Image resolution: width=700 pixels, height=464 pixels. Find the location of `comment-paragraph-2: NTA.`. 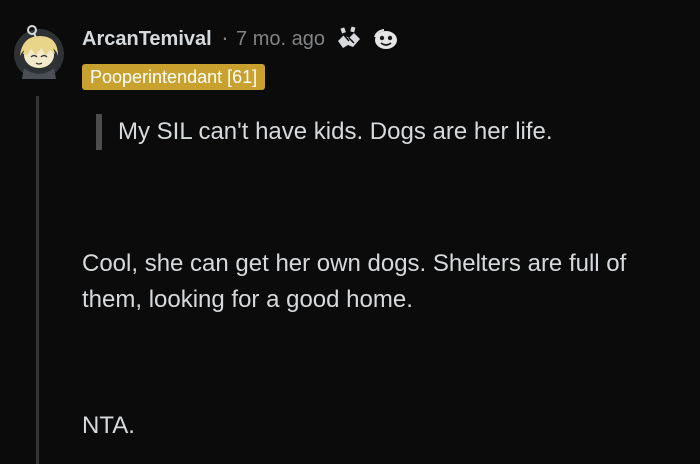

comment-paragraph-2: NTA. is located at coordinates (108, 426).